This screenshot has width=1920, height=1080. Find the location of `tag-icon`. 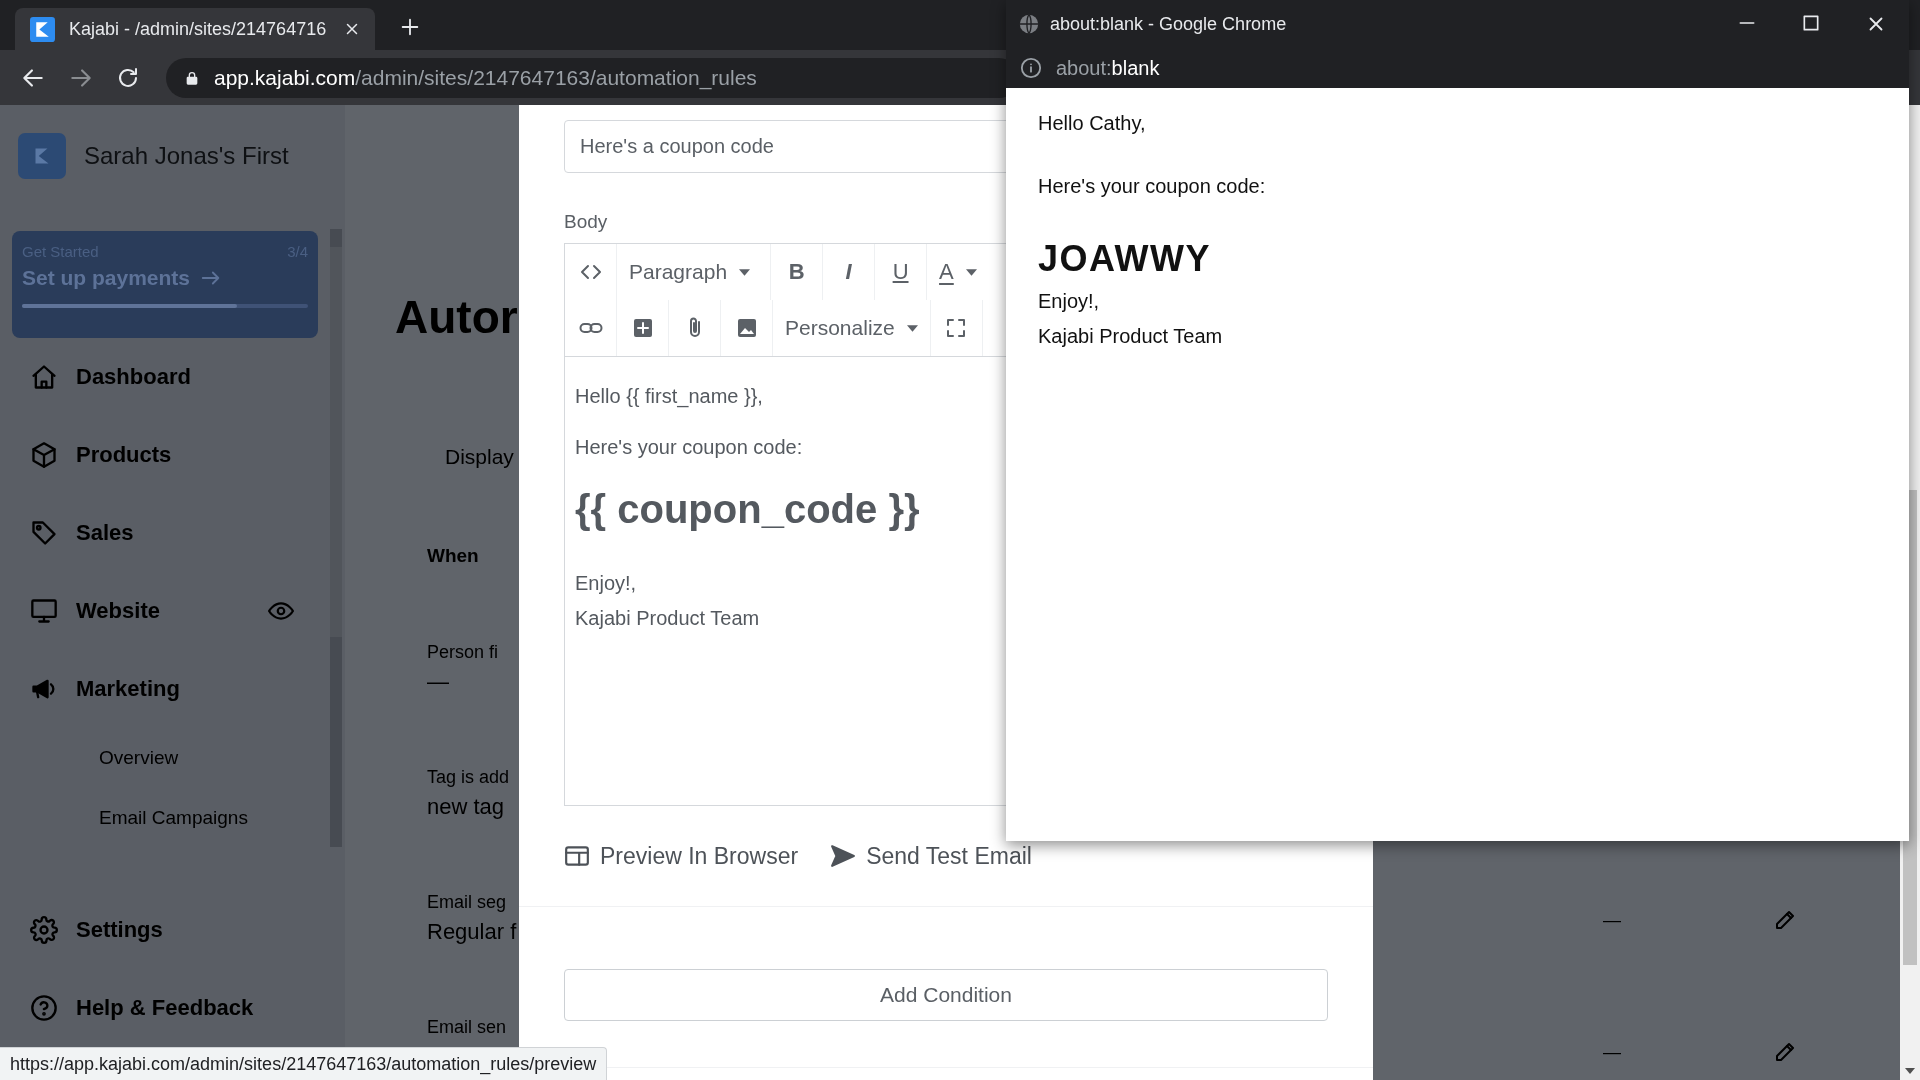

tag-icon is located at coordinates (44, 533).